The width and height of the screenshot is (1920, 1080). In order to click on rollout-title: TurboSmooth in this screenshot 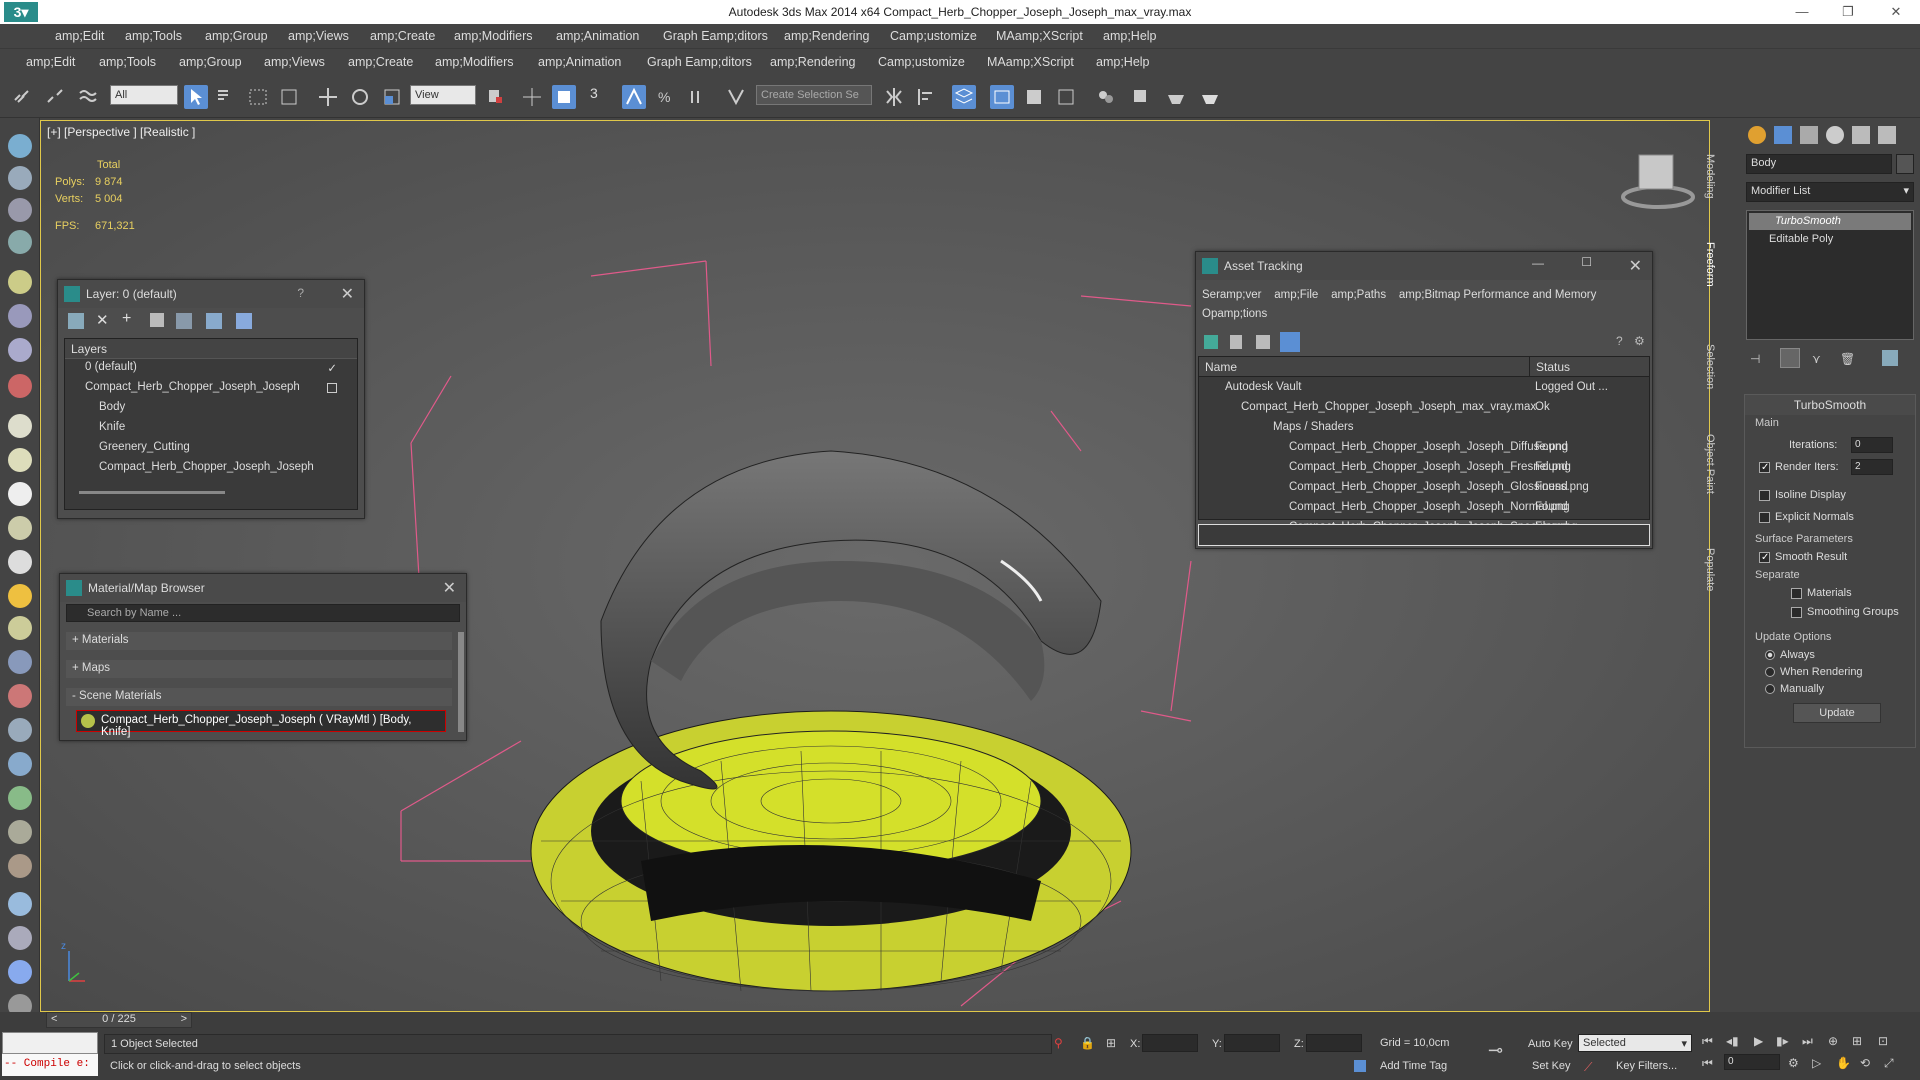, I will do `click(1830, 405)`.